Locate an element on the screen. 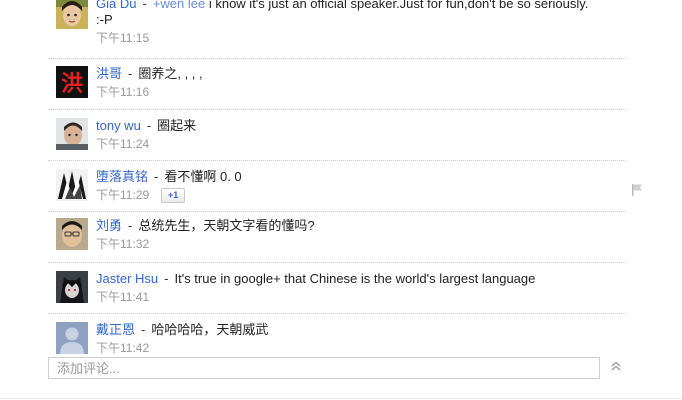  mention-link: +wen lee is located at coordinates (179, 5).